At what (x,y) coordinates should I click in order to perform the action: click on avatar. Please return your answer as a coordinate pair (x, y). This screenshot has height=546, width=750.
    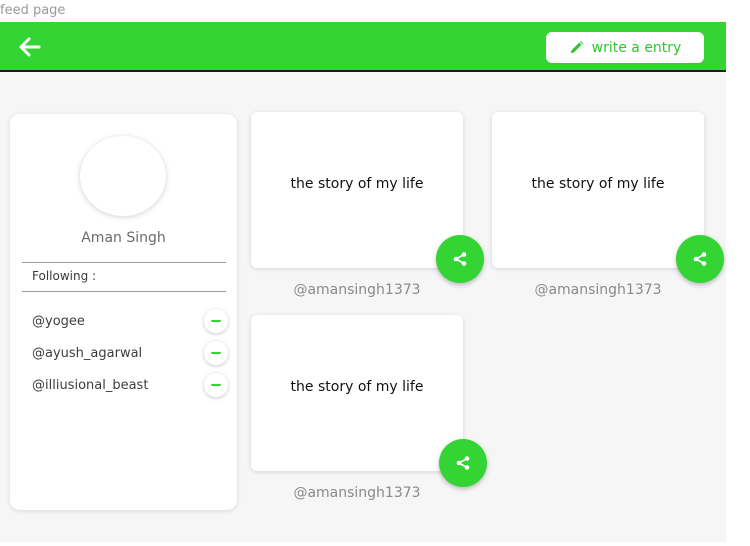
    Looking at the image, I should click on (123, 176).